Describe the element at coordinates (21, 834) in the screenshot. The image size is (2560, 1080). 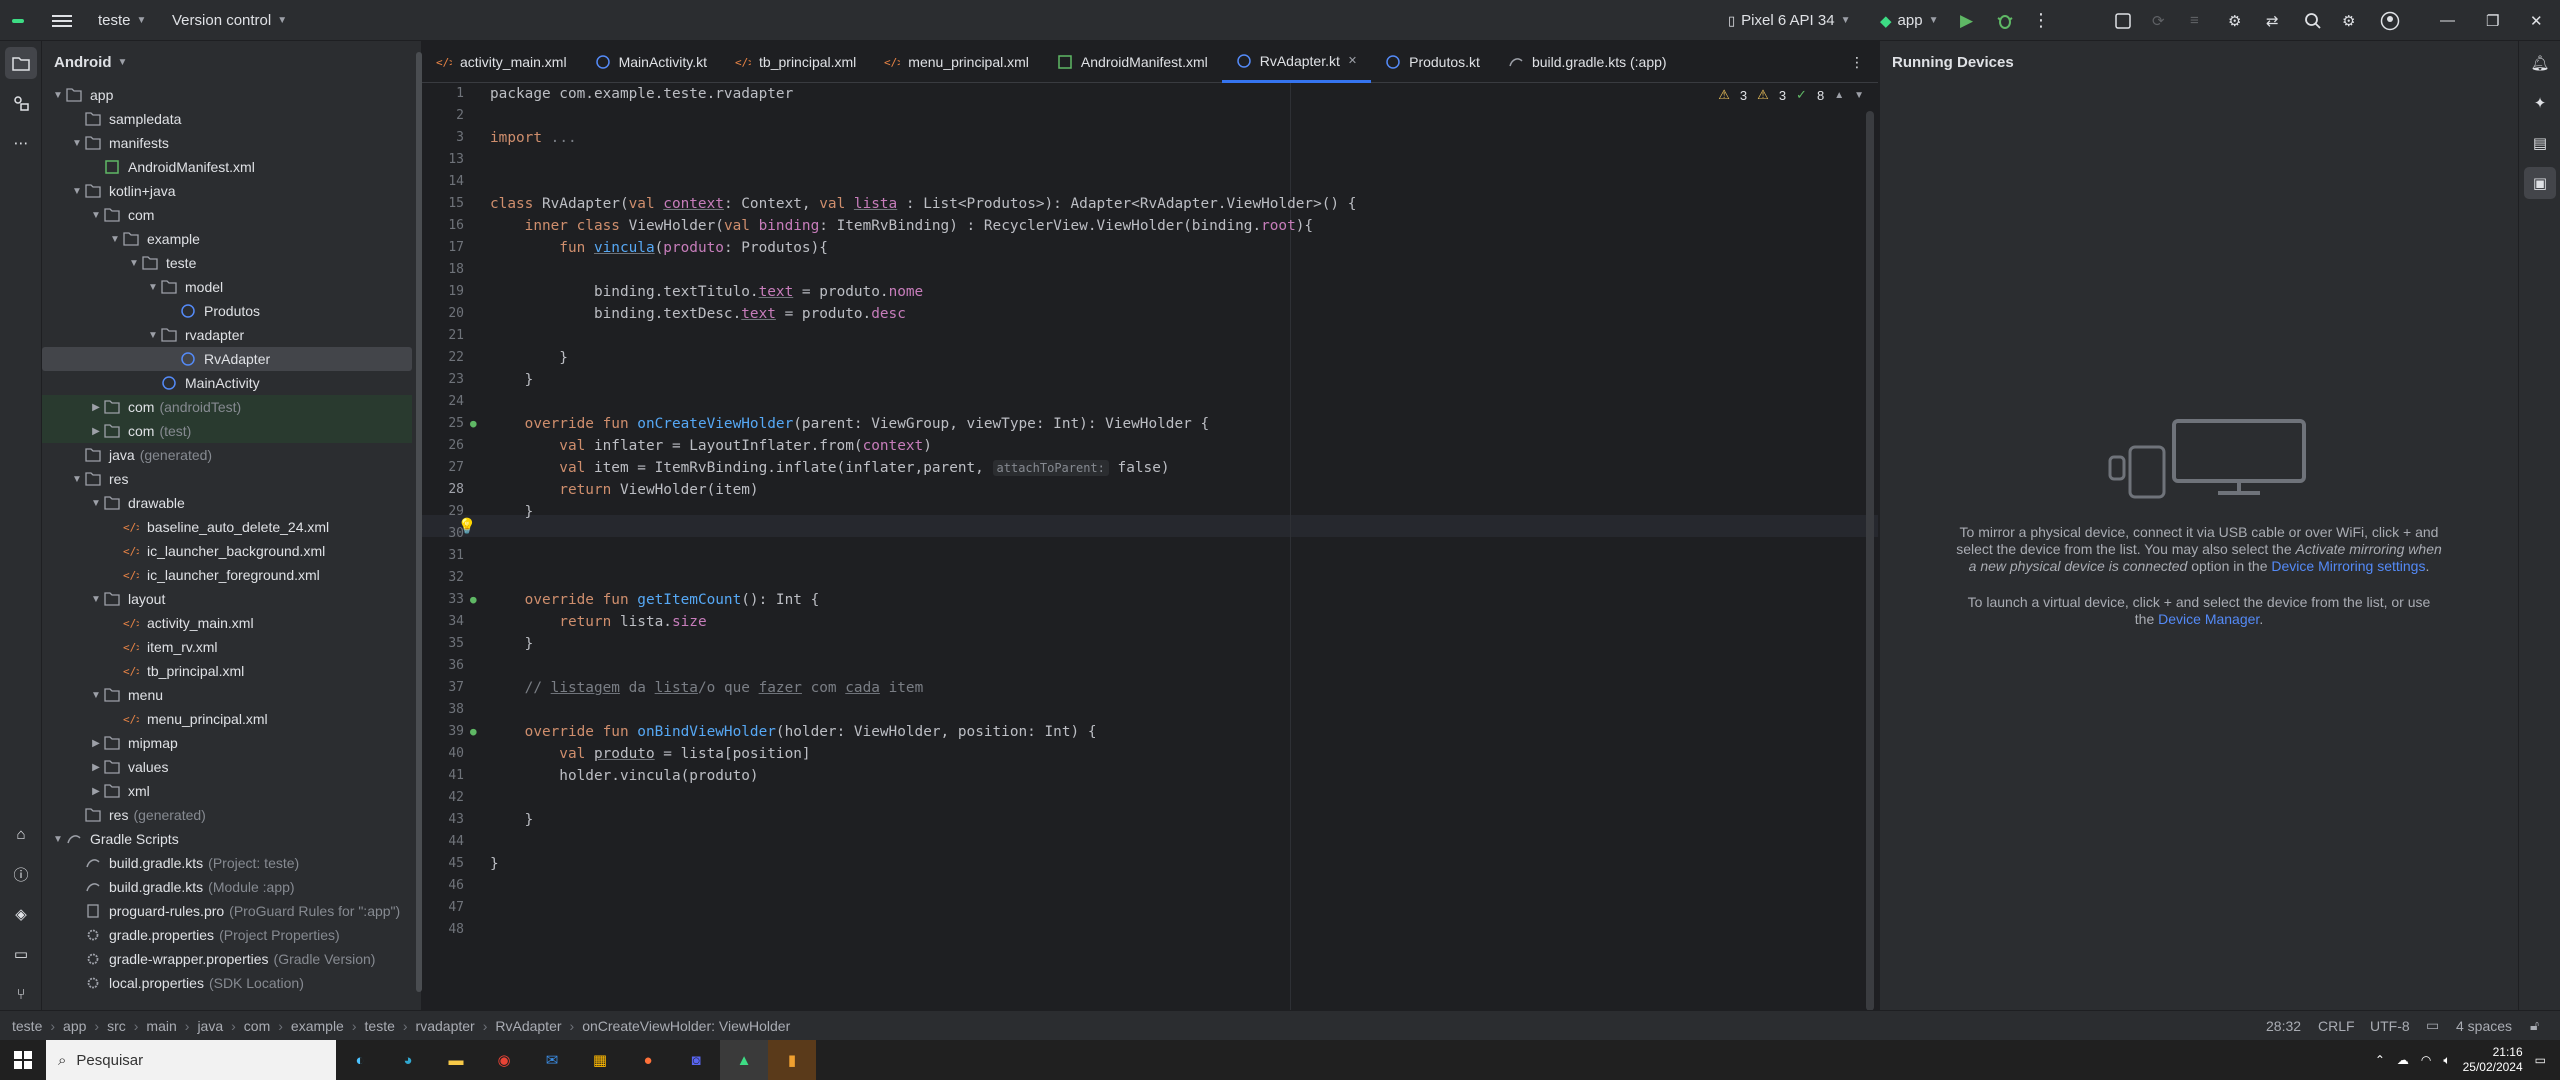
I see `build-variants-icon: ⌂` at that location.